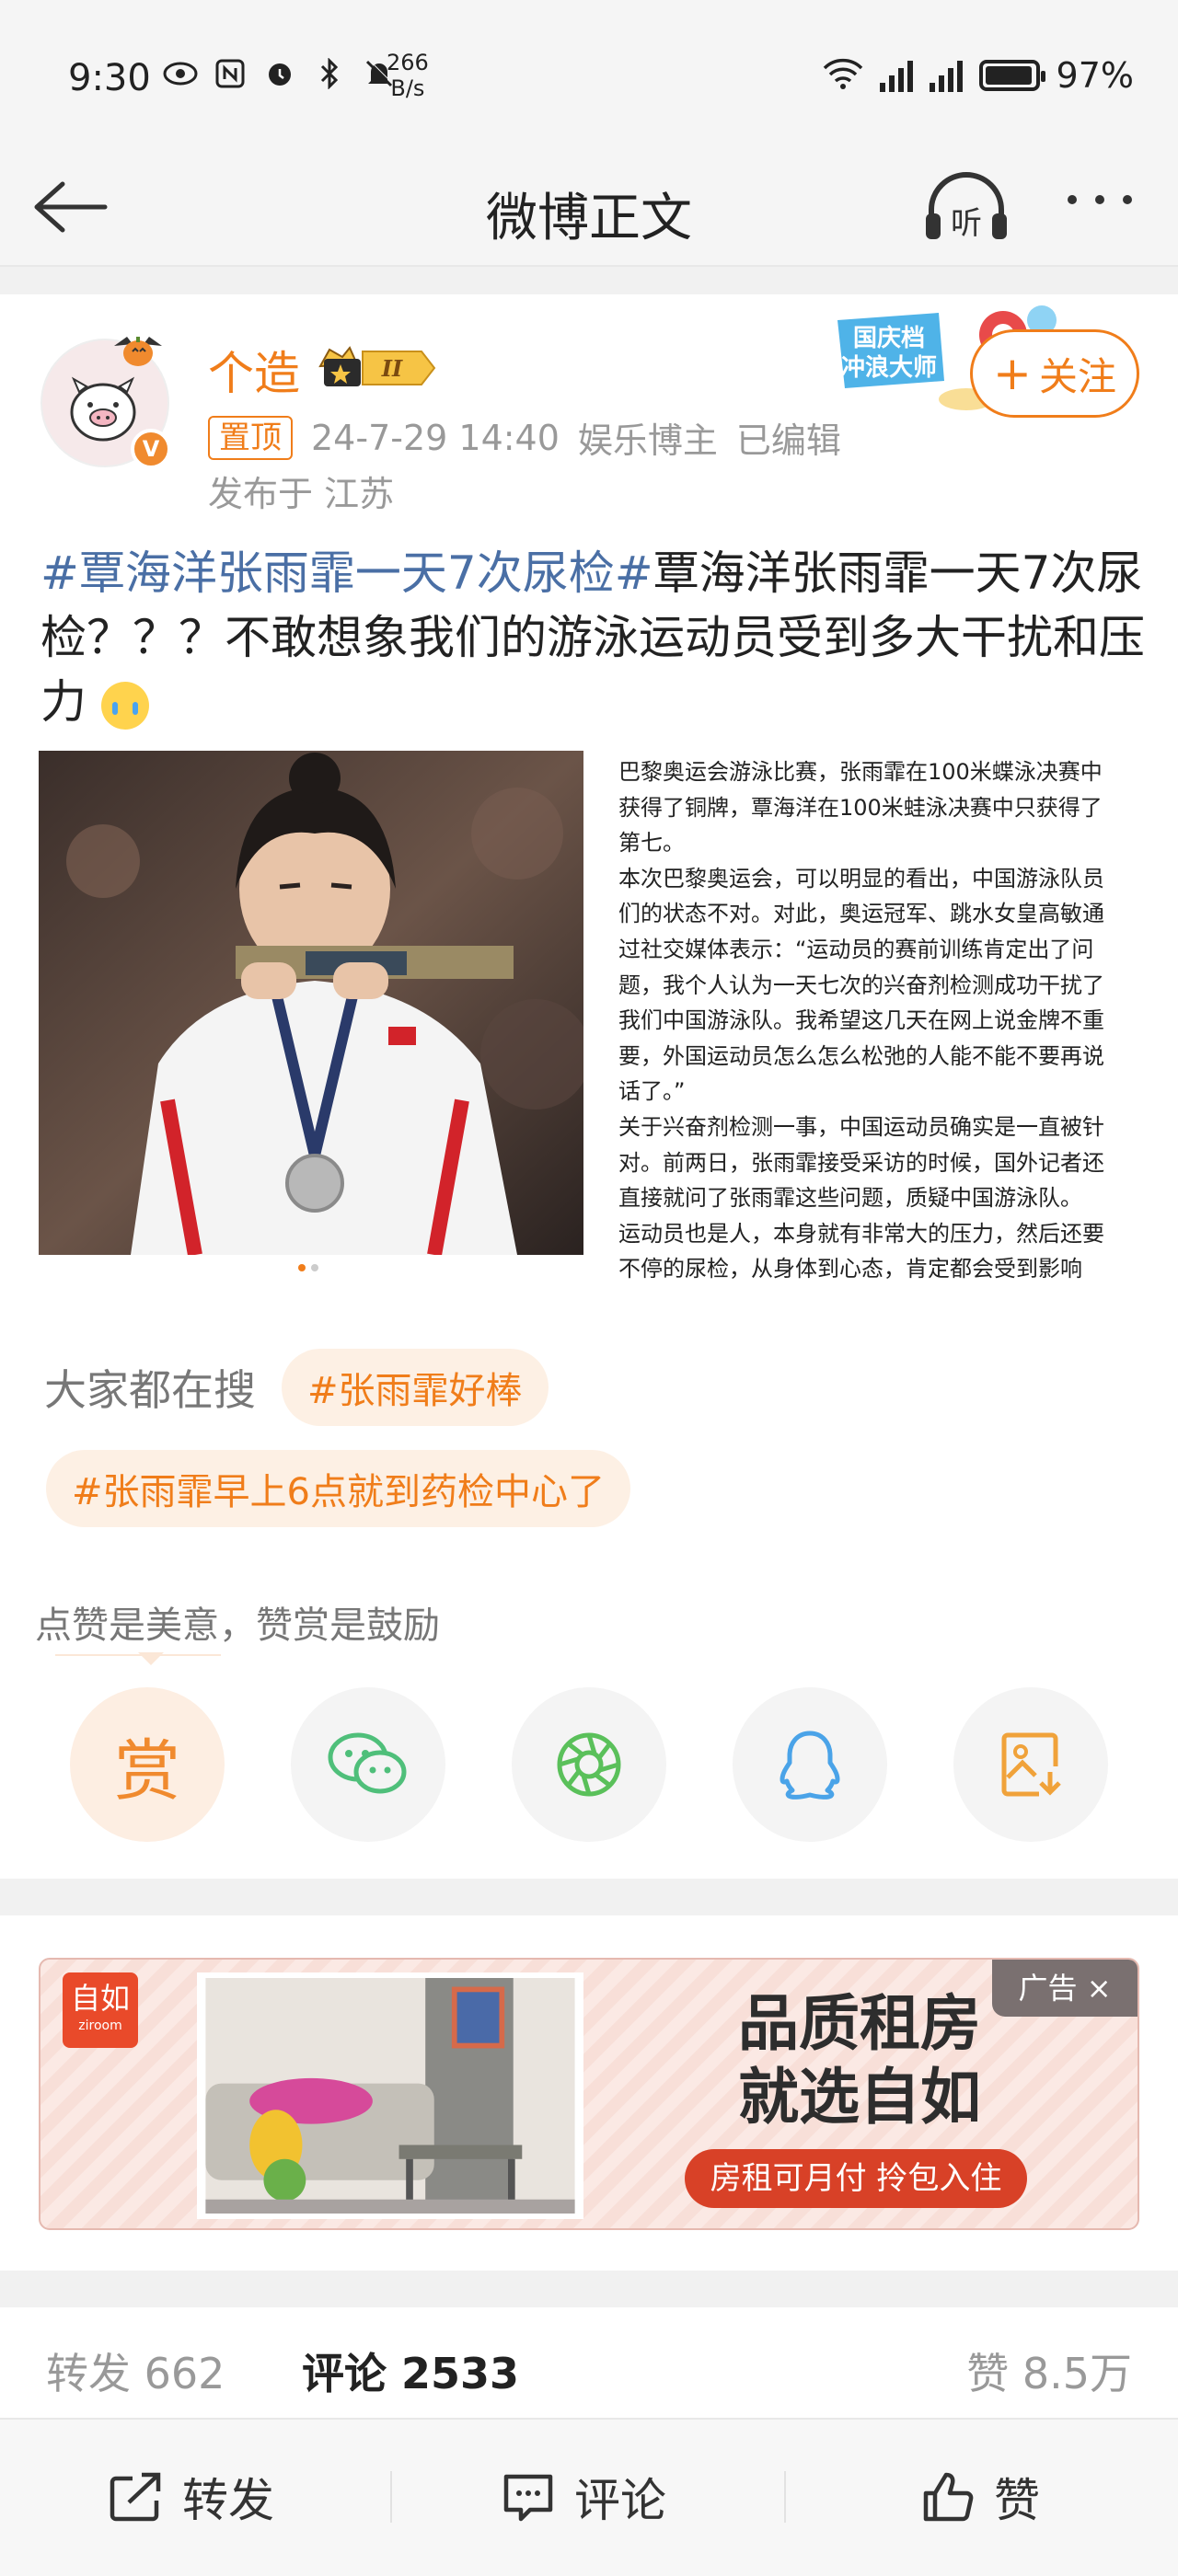 The width and height of the screenshot is (1178, 2576). I want to click on save-image-button, so click(1030, 1764).